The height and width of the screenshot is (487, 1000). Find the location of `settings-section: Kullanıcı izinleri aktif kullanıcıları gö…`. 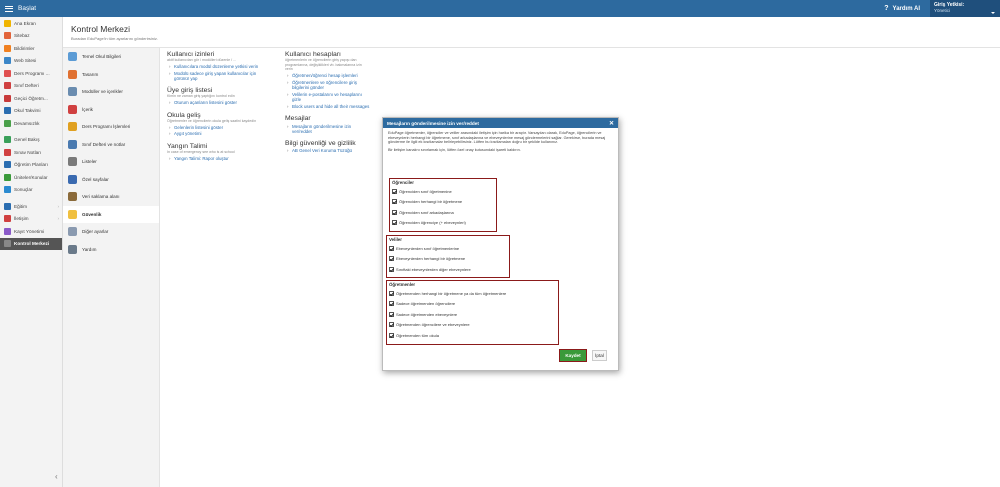

settings-section: Kullanıcı izinleri aktif kullanıcıları gö… is located at coordinates (219, 66).